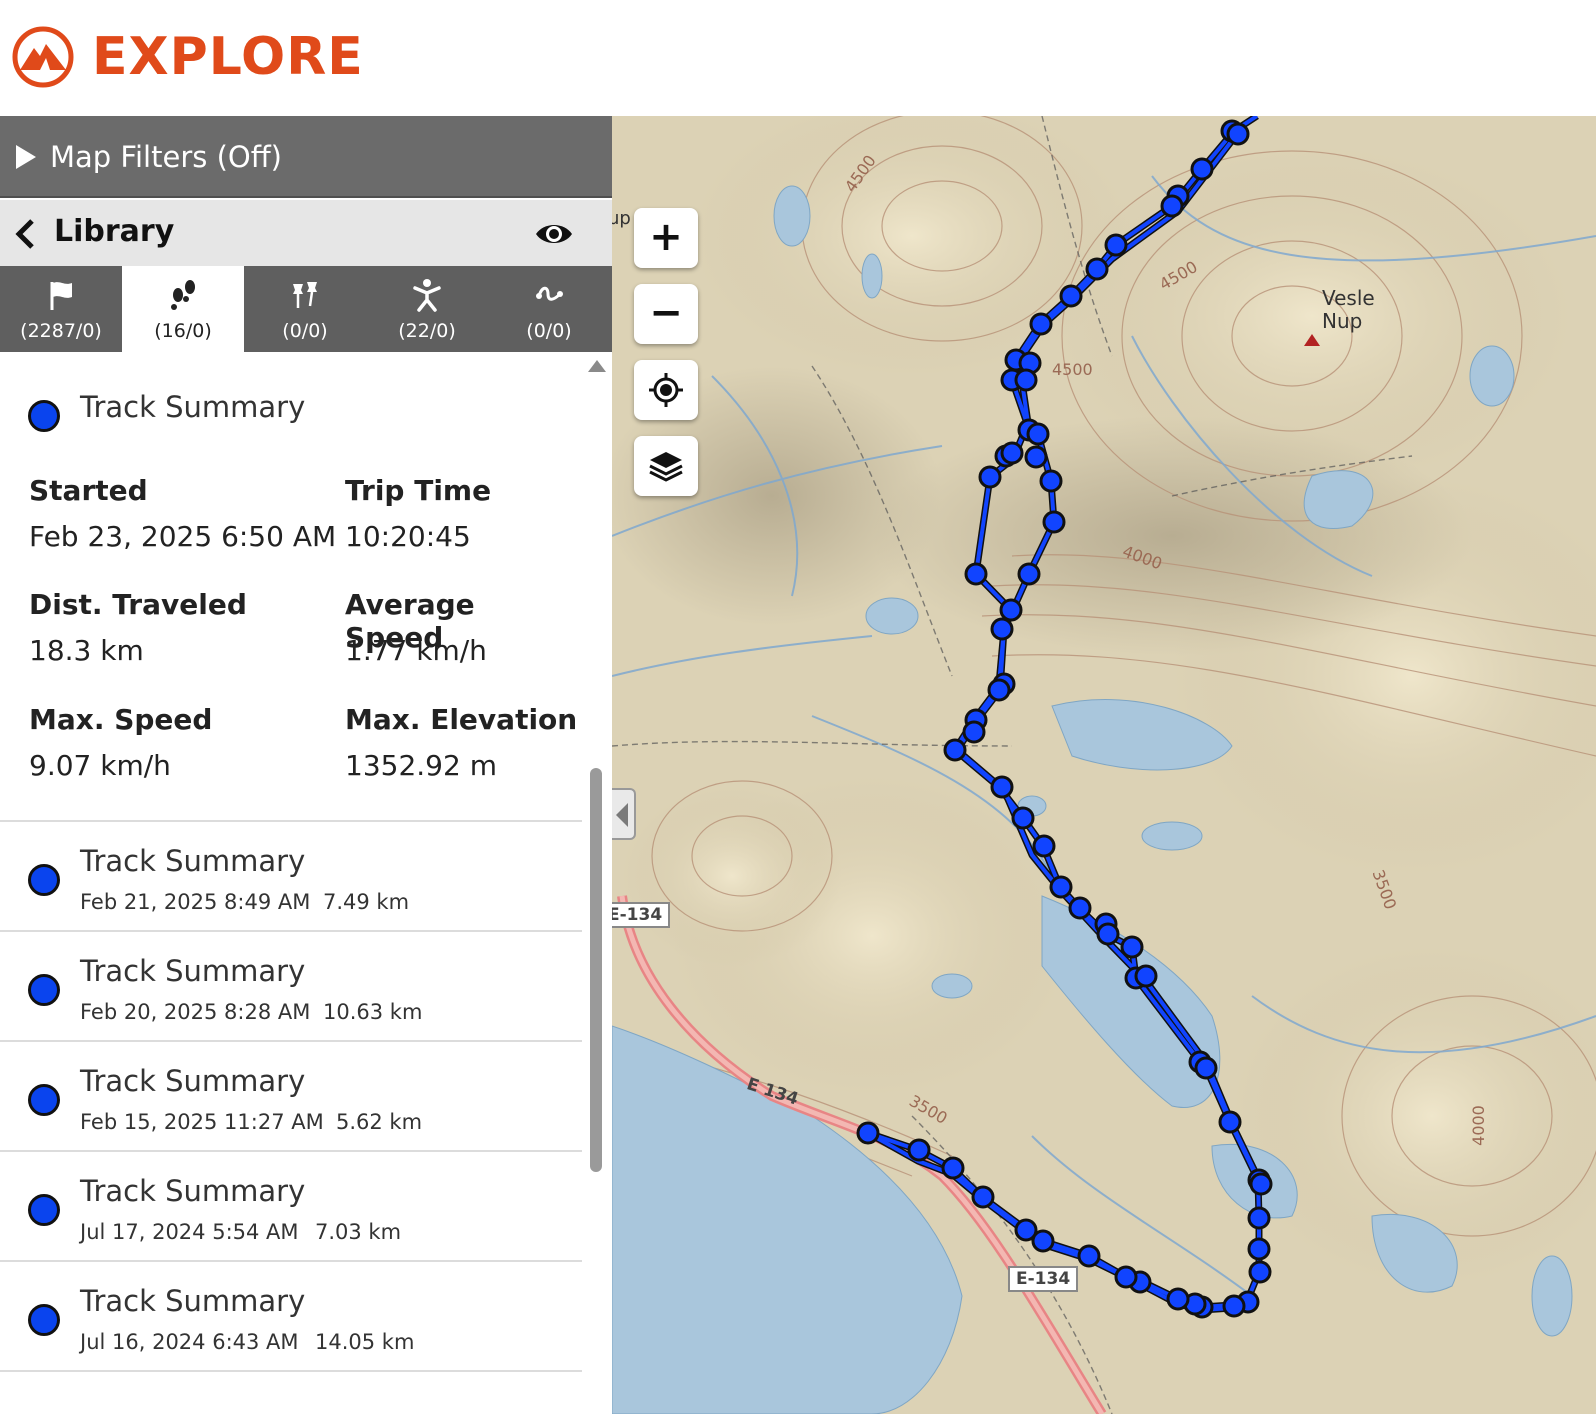 This screenshot has height=1414, width=1596. I want to click on scrollbar-thumb, so click(596, 970).